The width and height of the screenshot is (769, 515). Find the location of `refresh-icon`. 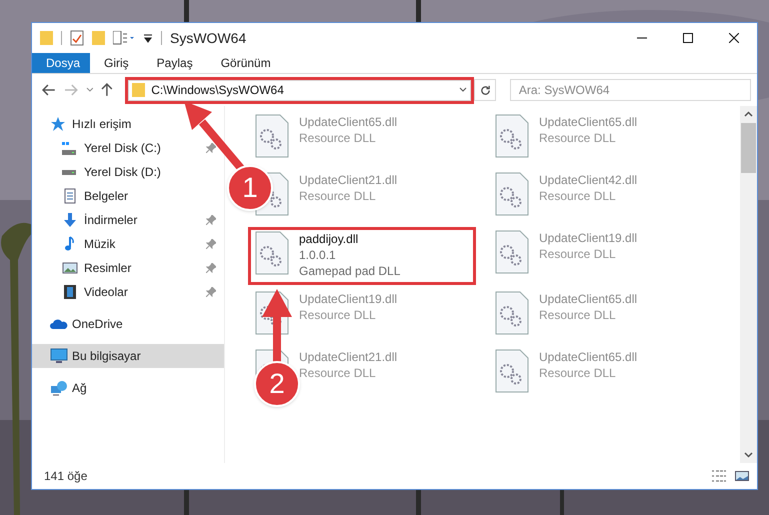

refresh-icon is located at coordinates (485, 90).